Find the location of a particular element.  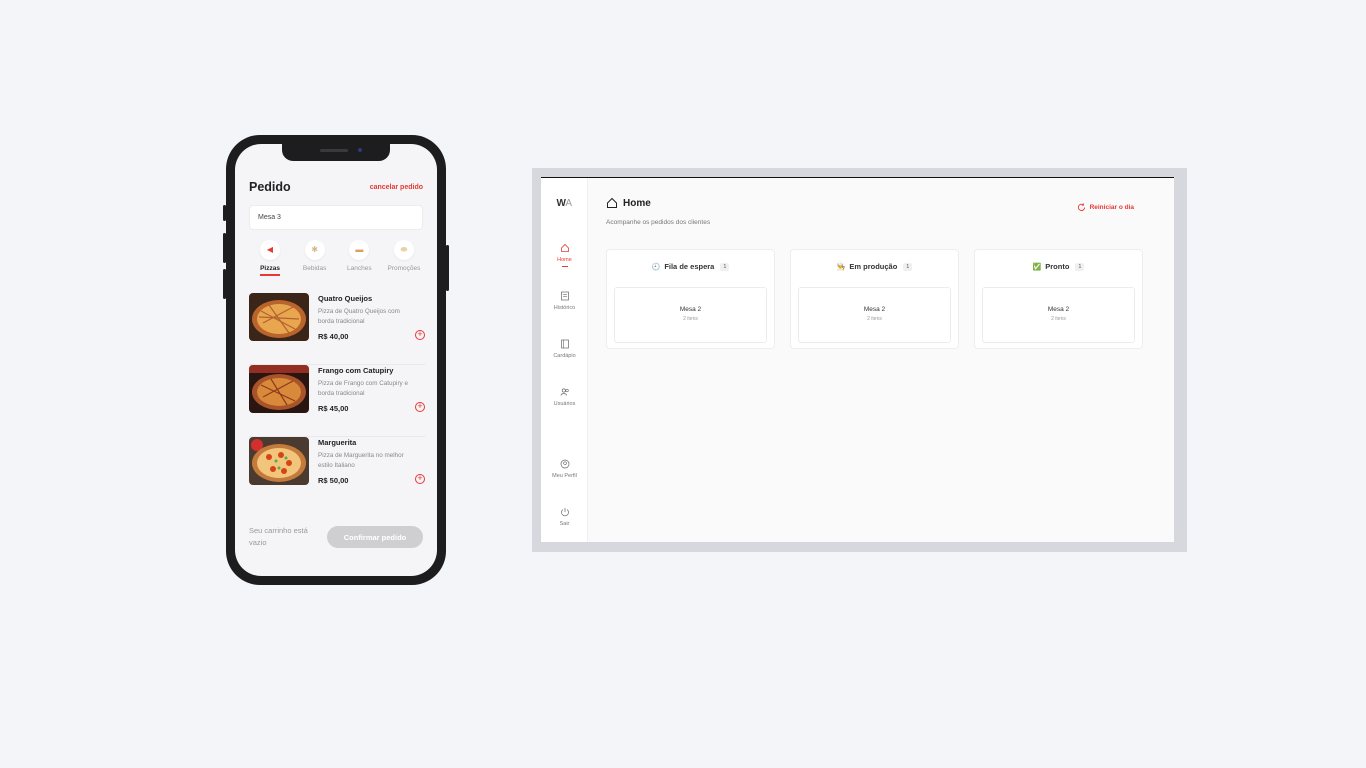

restart-label: Reiniciar o dia is located at coordinates (1111, 207).